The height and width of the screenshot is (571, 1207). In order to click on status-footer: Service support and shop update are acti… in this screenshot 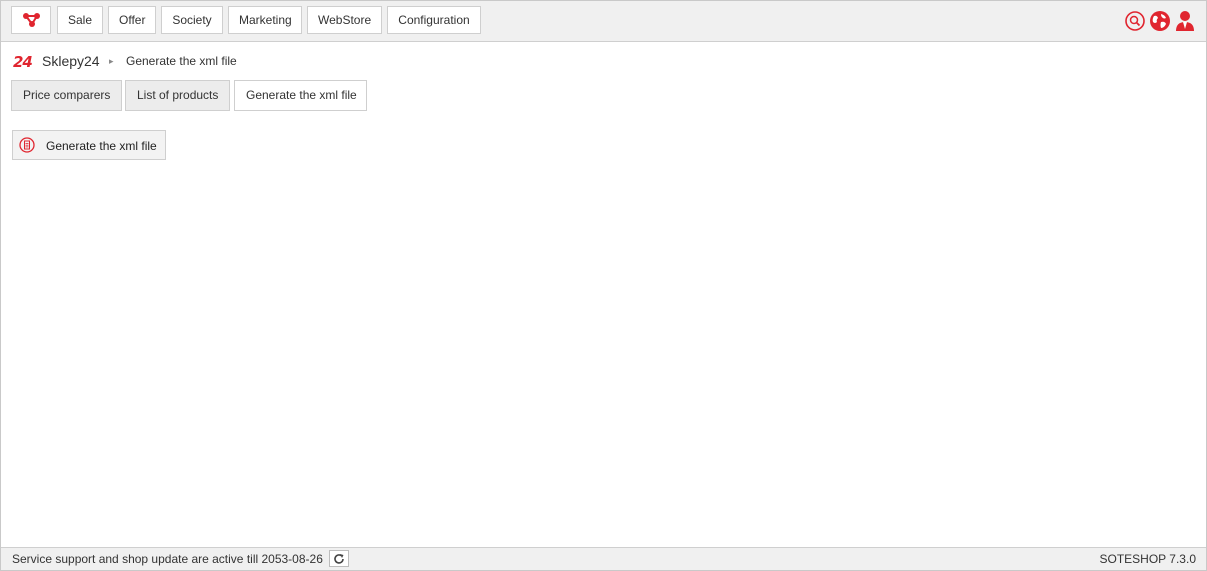, I will do `click(603, 558)`.